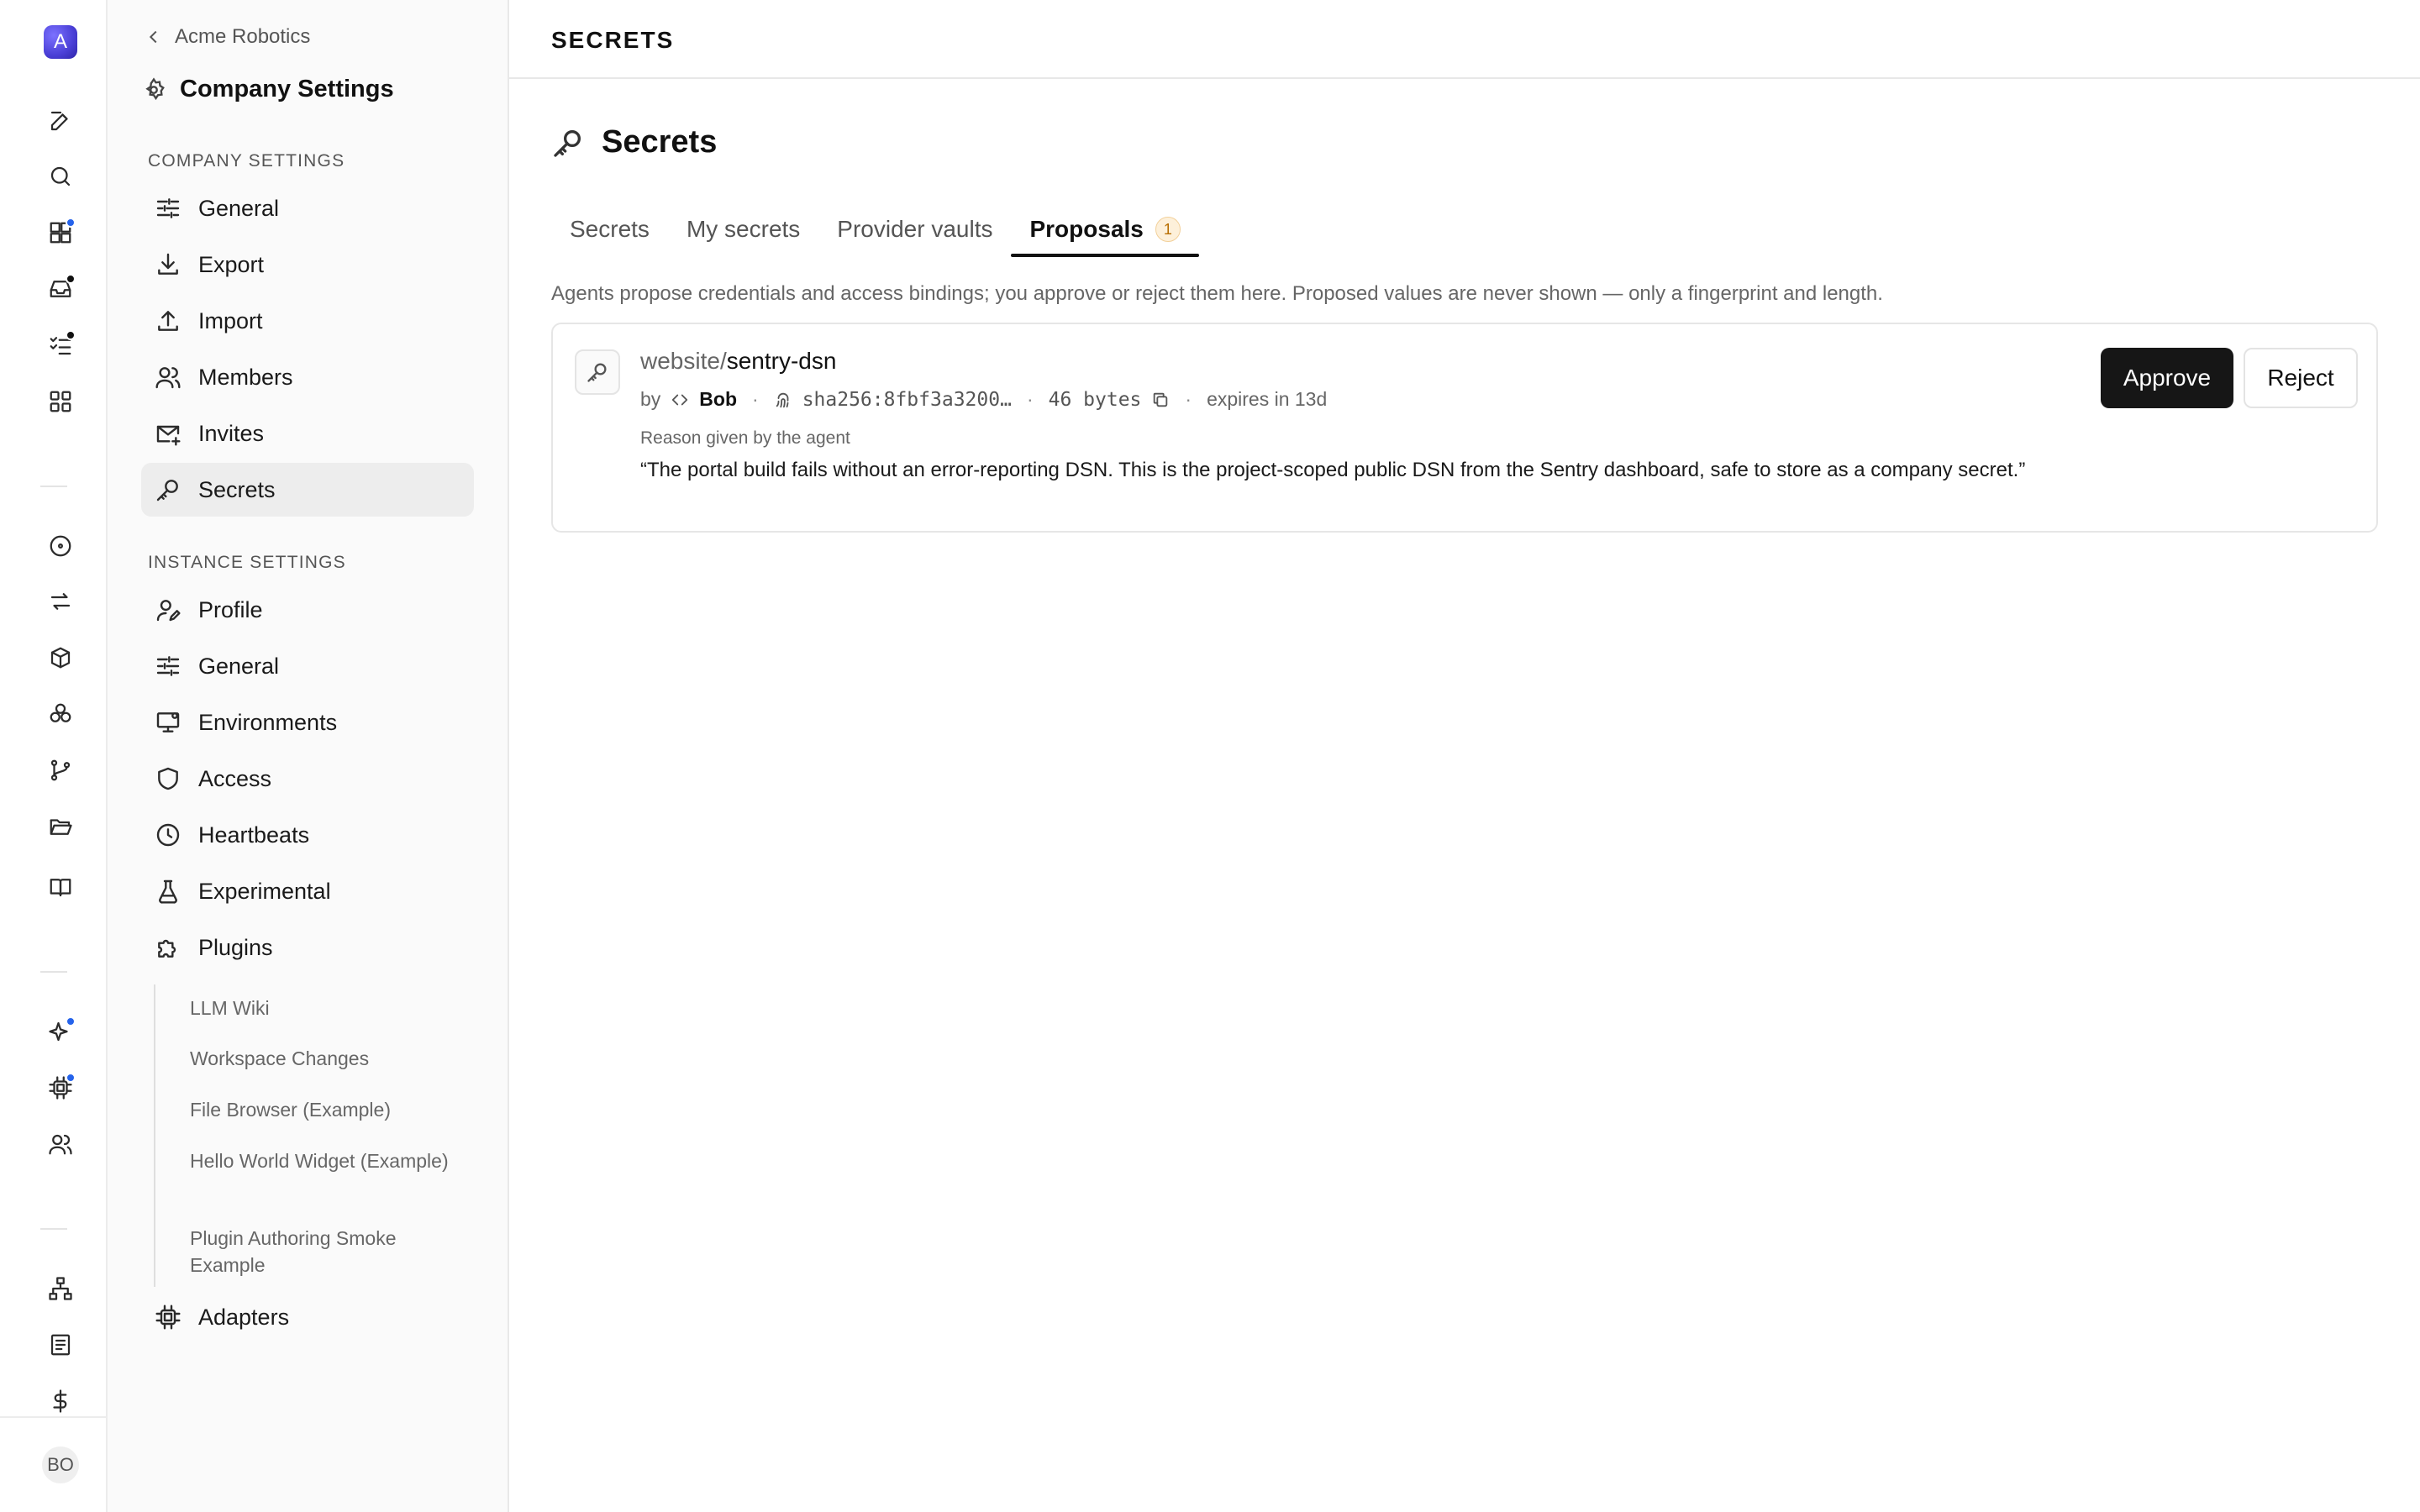 This screenshot has height=1512, width=2420. I want to click on top-bar: SECRETS, so click(1465, 39).